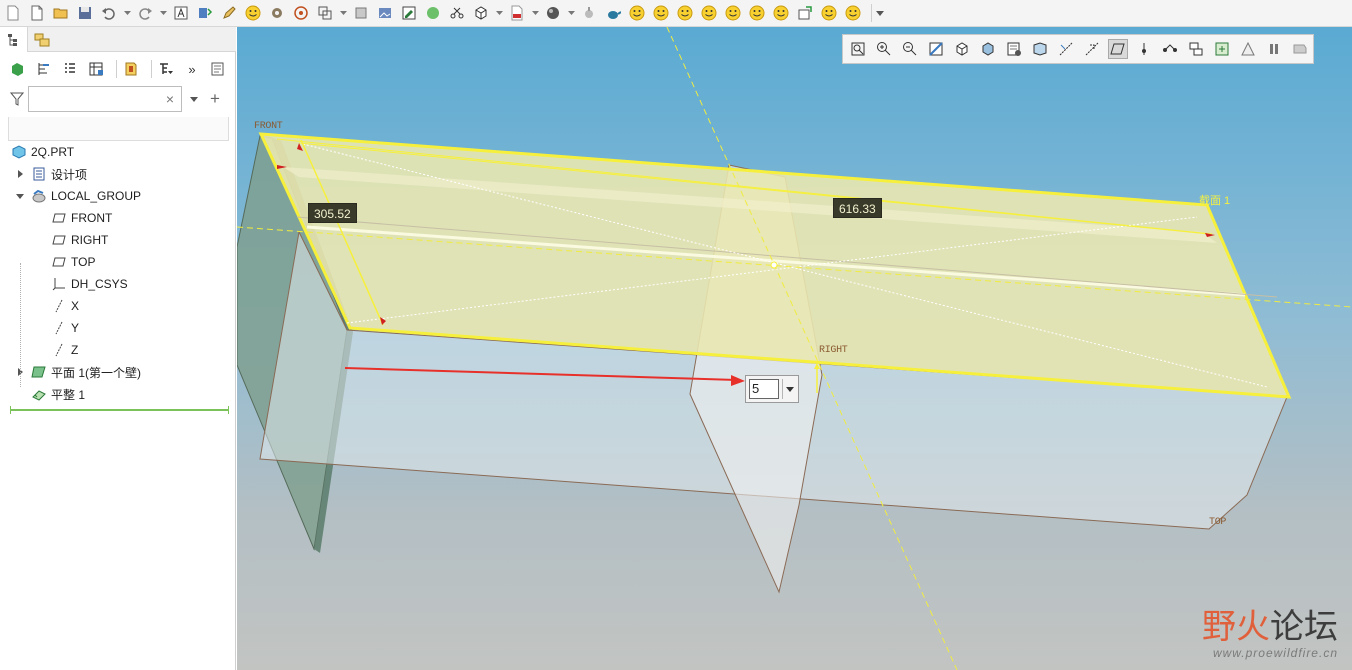 Image resolution: width=1352 pixels, height=670 pixels. What do you see at coordinates (163, 13) in the screenshot?
I see `redo-dropdown-icon` at bounding box center [163, 13].